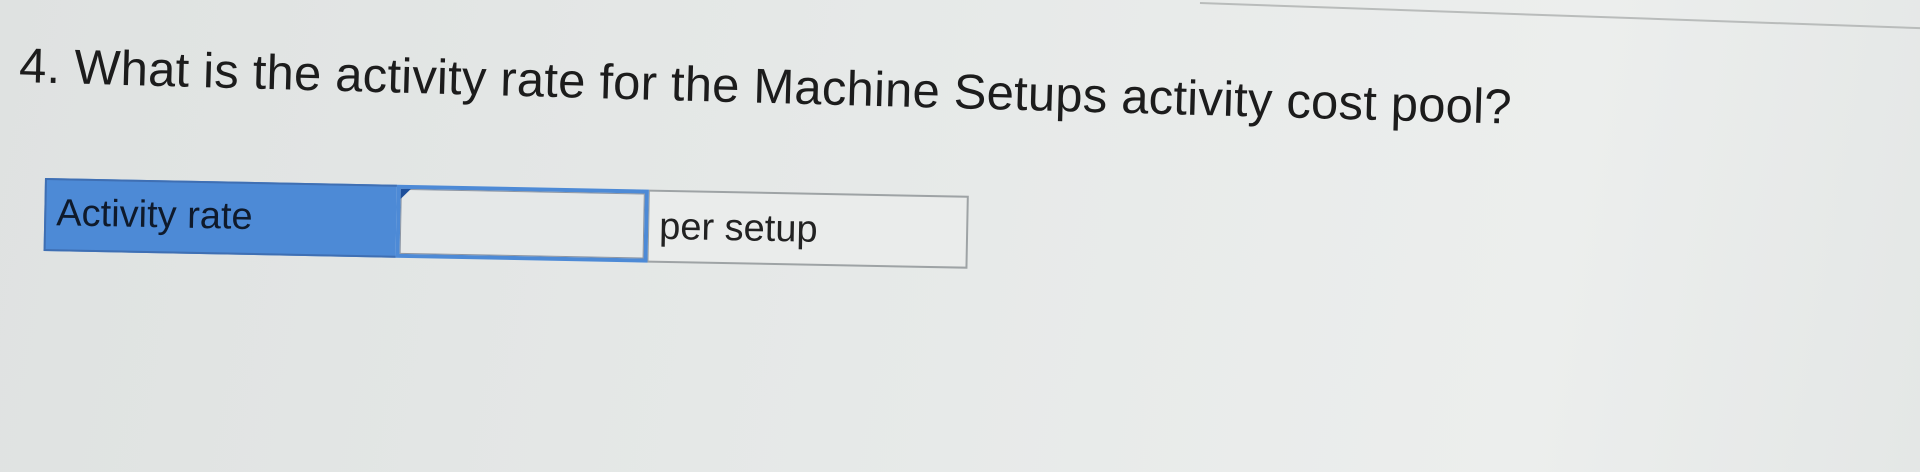 This screenshot has height=472, width=1920. I want to click on per-setup-unit-label: per setup, so click(808, 229).